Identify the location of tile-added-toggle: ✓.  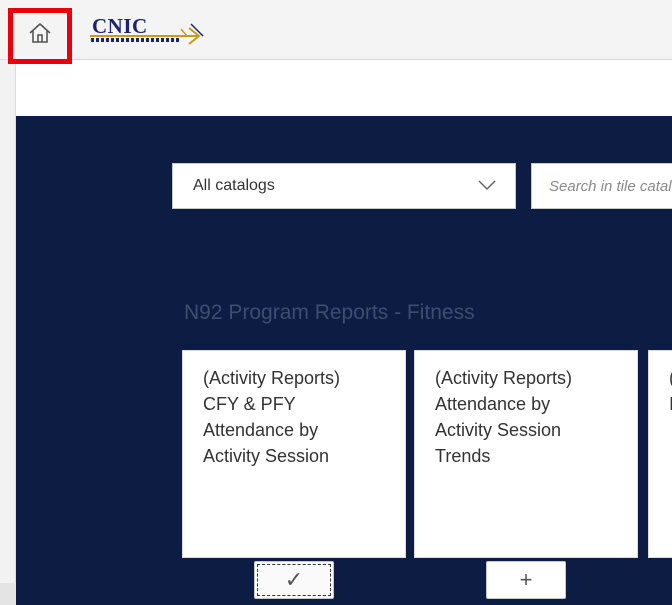
(294, 580).